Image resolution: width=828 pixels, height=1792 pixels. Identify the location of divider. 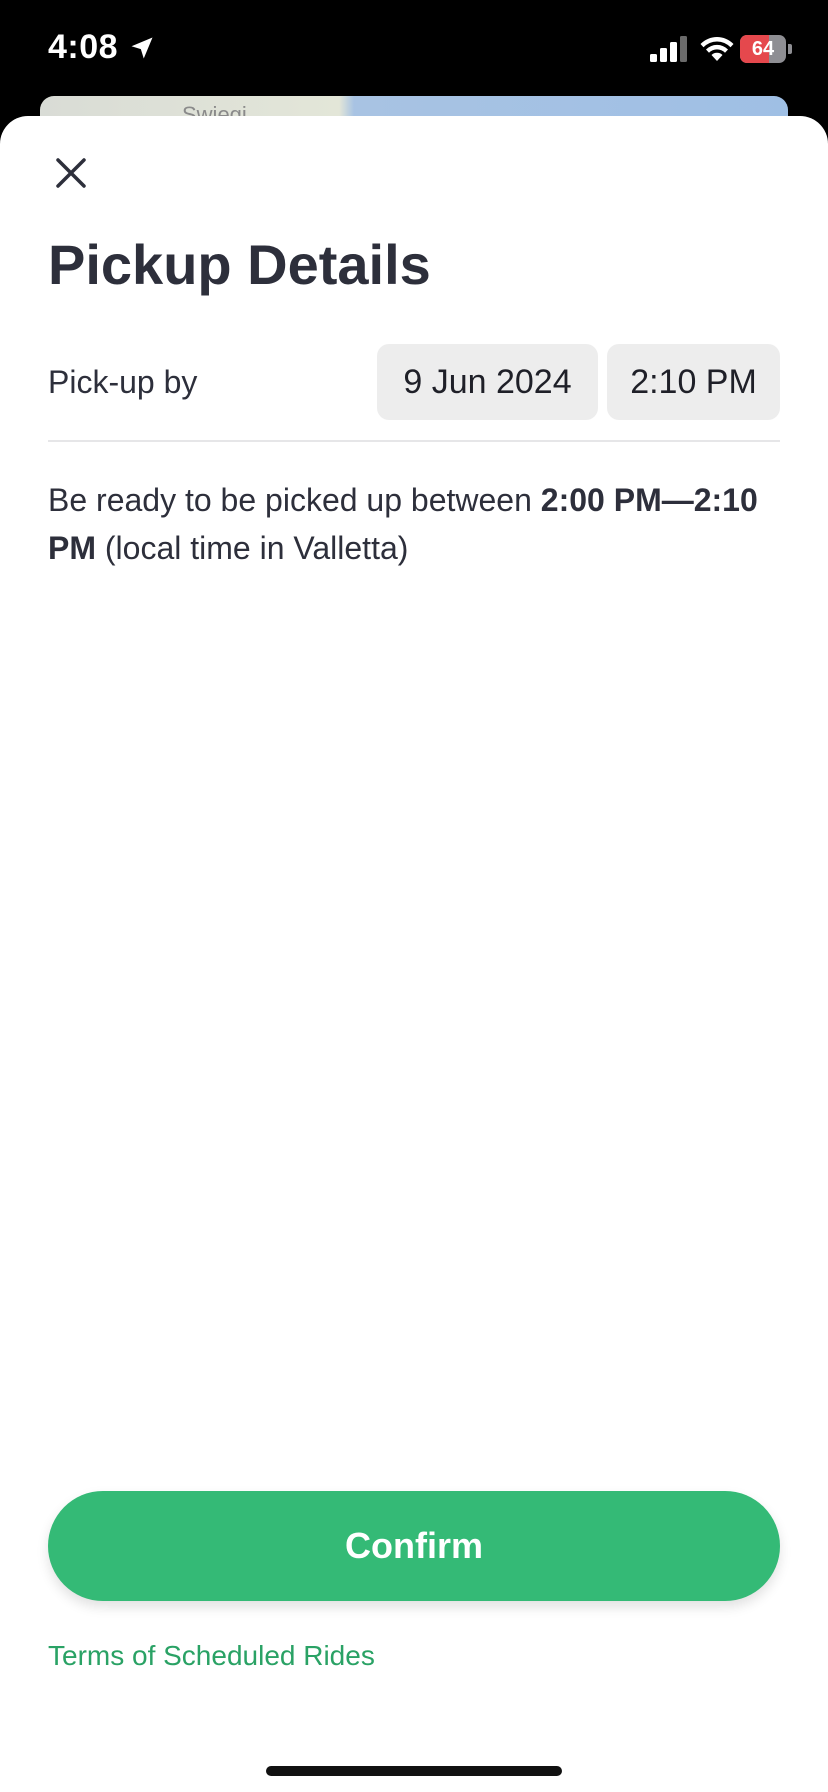
(414, 441).